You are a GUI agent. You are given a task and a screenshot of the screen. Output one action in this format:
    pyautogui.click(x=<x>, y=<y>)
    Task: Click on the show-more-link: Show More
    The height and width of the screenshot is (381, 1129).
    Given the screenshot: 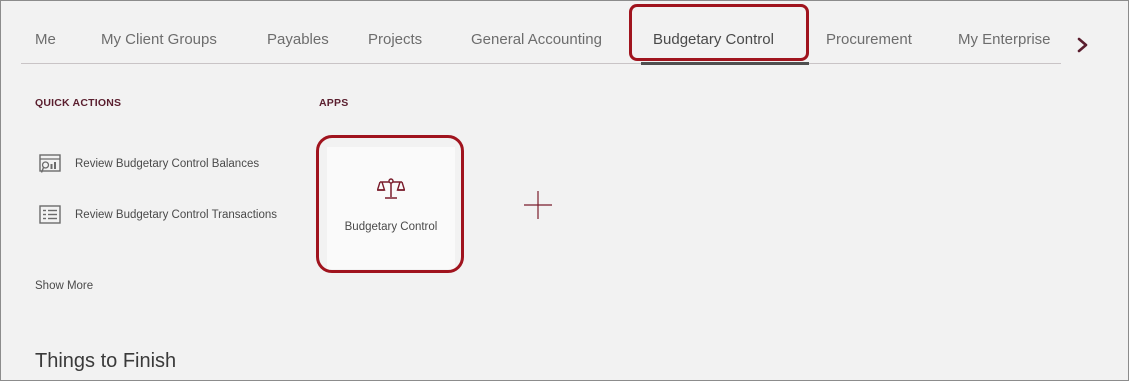 What is the action you would take?
    pyautogui.click(x=64, y=286)
    